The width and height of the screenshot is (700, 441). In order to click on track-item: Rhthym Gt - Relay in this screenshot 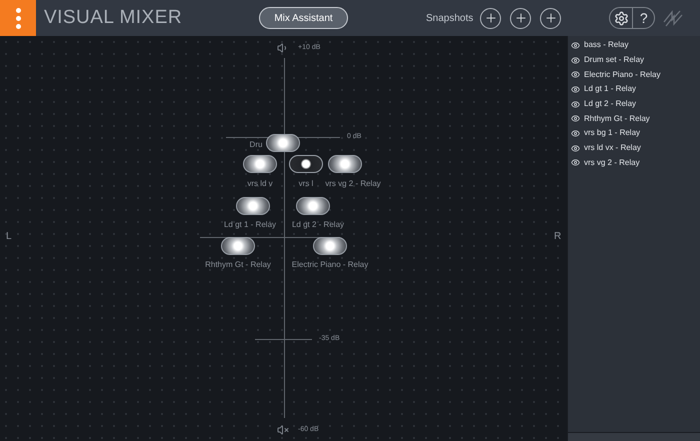, I will do `click(634, 118)`.